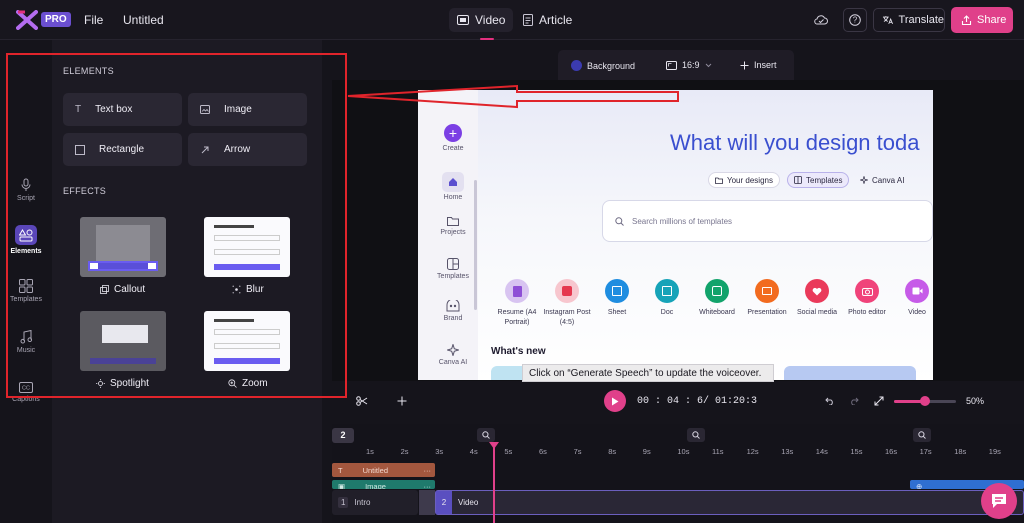 Image resolution: width=1024 pixels, height=523 pixels. What do you see at coordinates (370, 451) in the screenshot?
I see `ruler-tick: 1s` at bounding box center [370, 451].